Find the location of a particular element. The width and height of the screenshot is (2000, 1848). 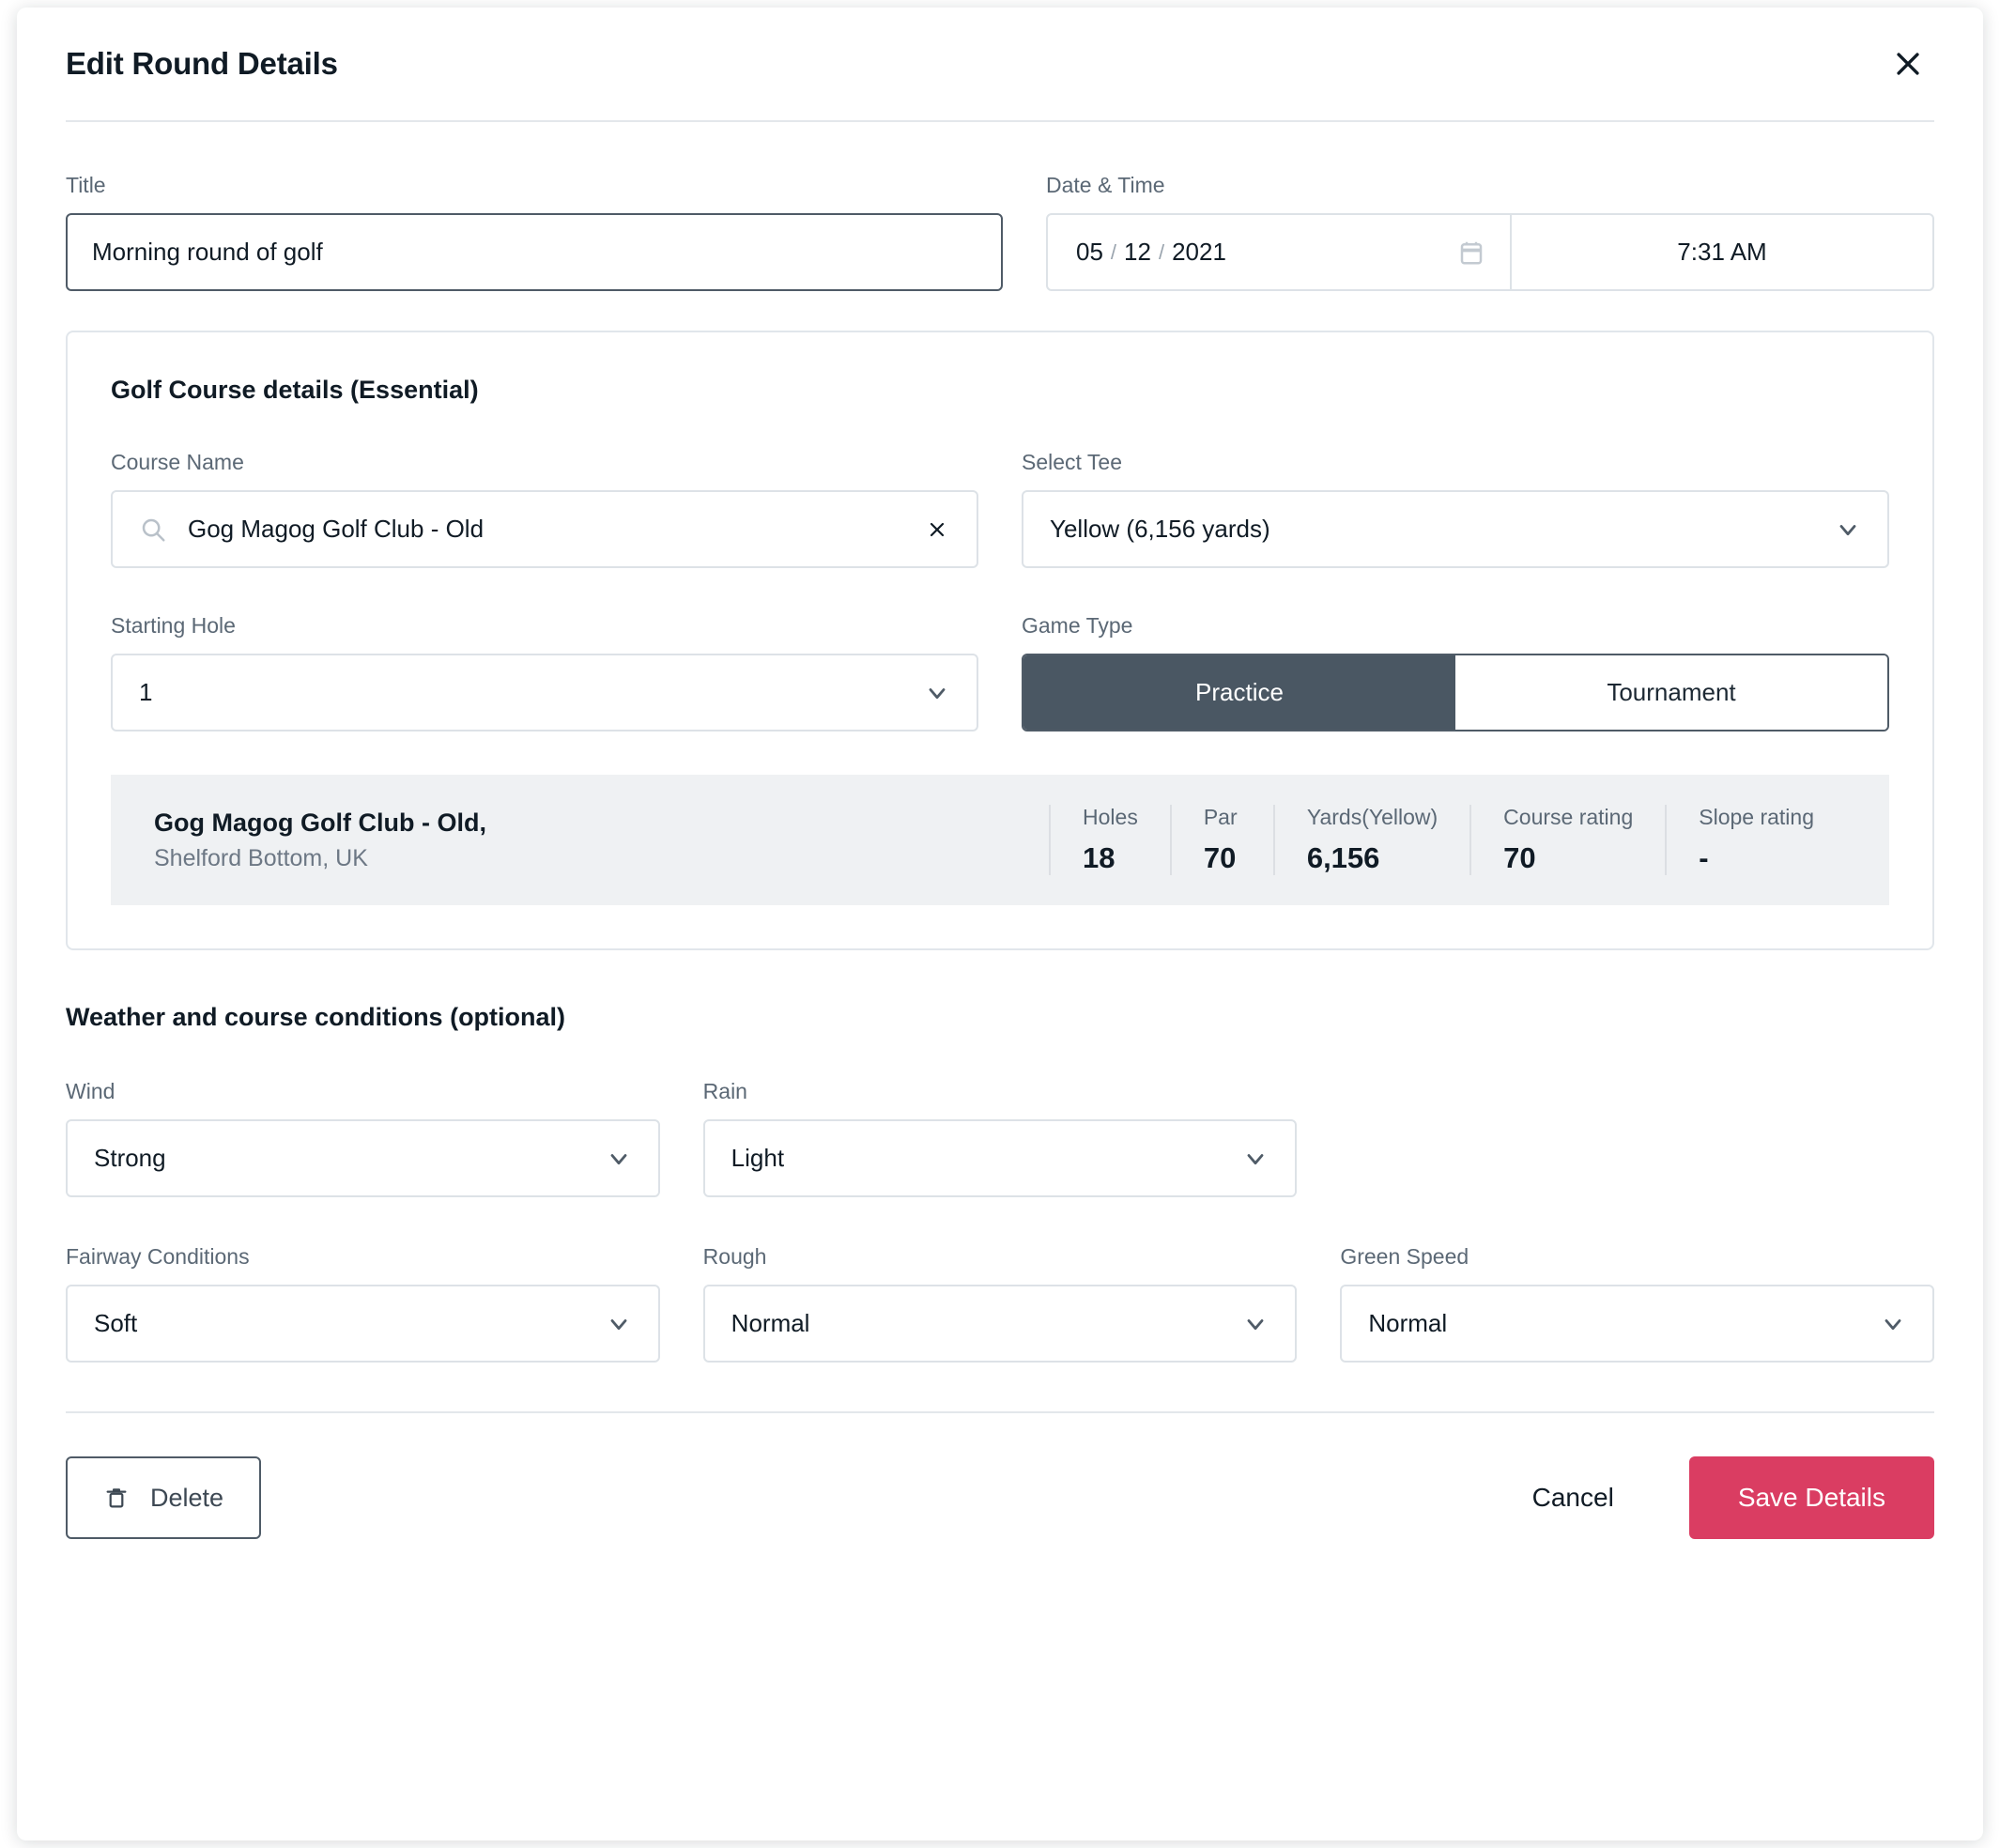

datetime-field-group: Date & Time 05 / 12 / 2021 7:31 AM is located at coordinates (1490, 232).